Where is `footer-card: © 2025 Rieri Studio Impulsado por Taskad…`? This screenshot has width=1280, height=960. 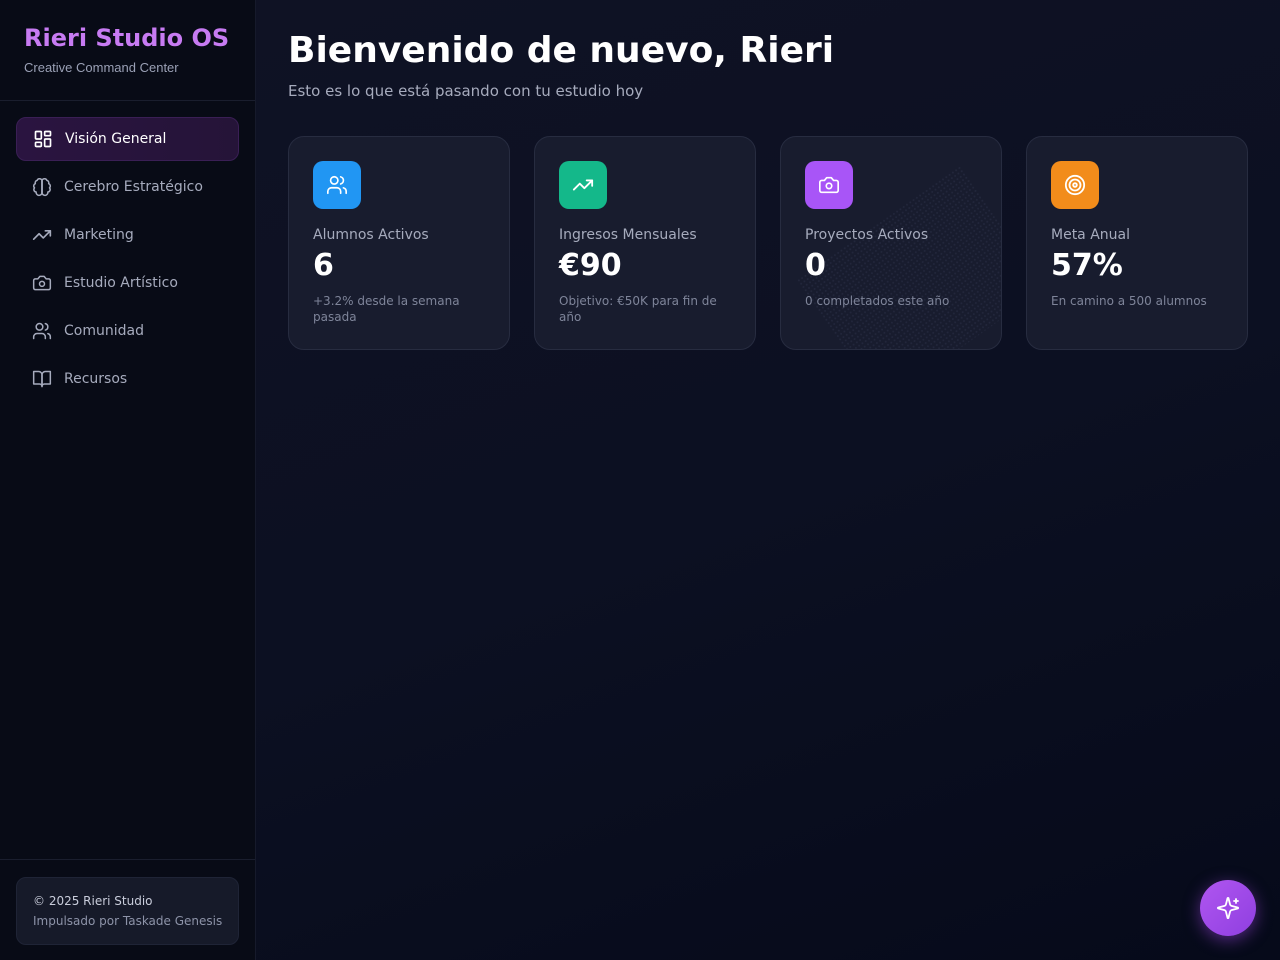
footer-card: © 2025 Rieri Studio Impulsado por Taskad… is located at coordinates (127, 911).